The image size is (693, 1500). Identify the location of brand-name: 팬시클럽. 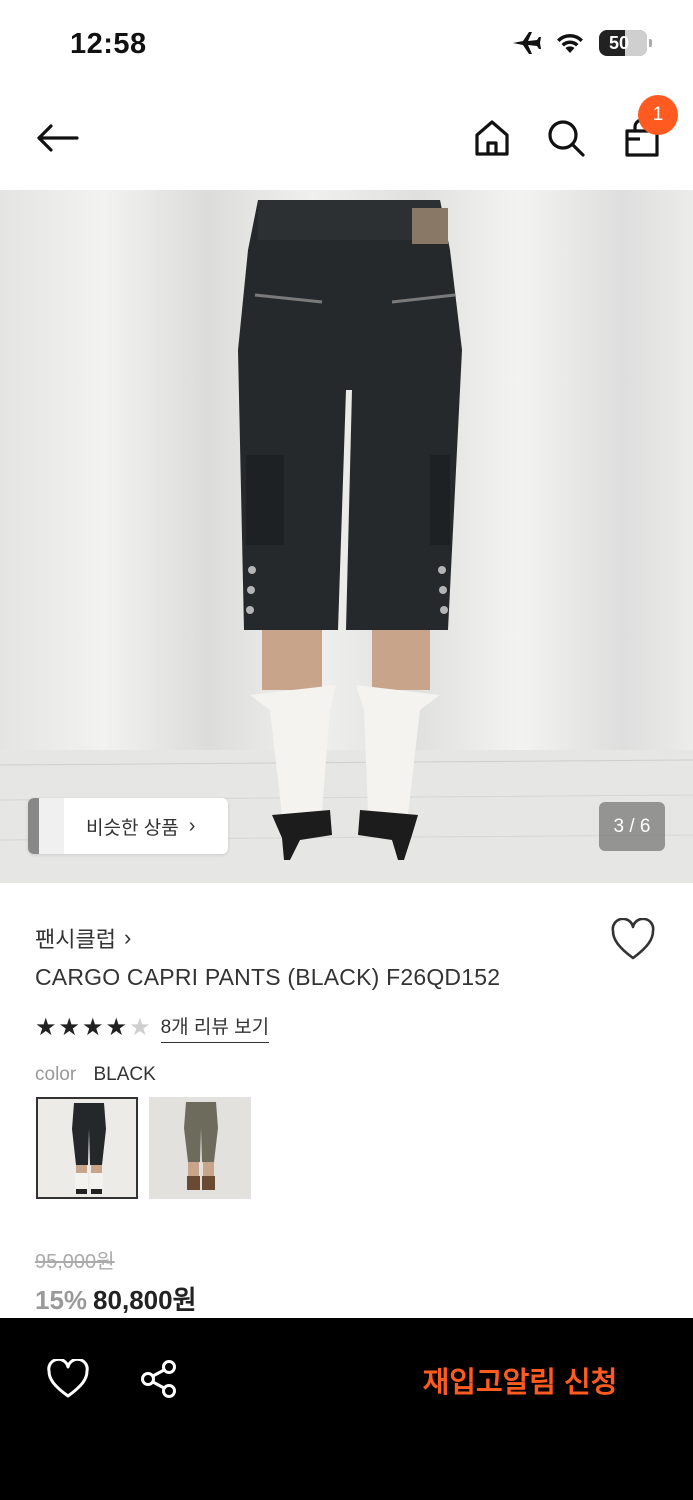
(75, 939).